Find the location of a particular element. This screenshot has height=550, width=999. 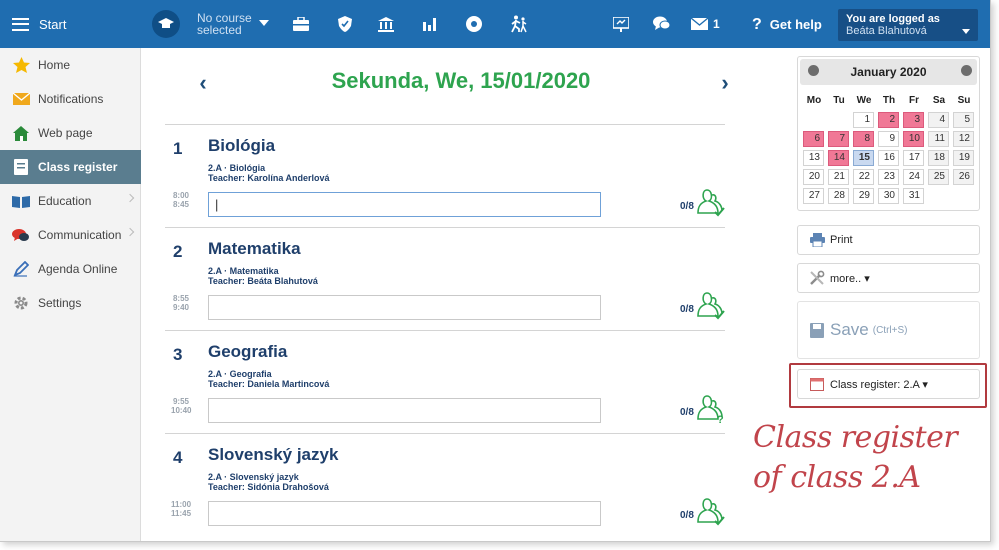

teacher-name: Sidónia Drahošová is located at coordinates (288, 487).